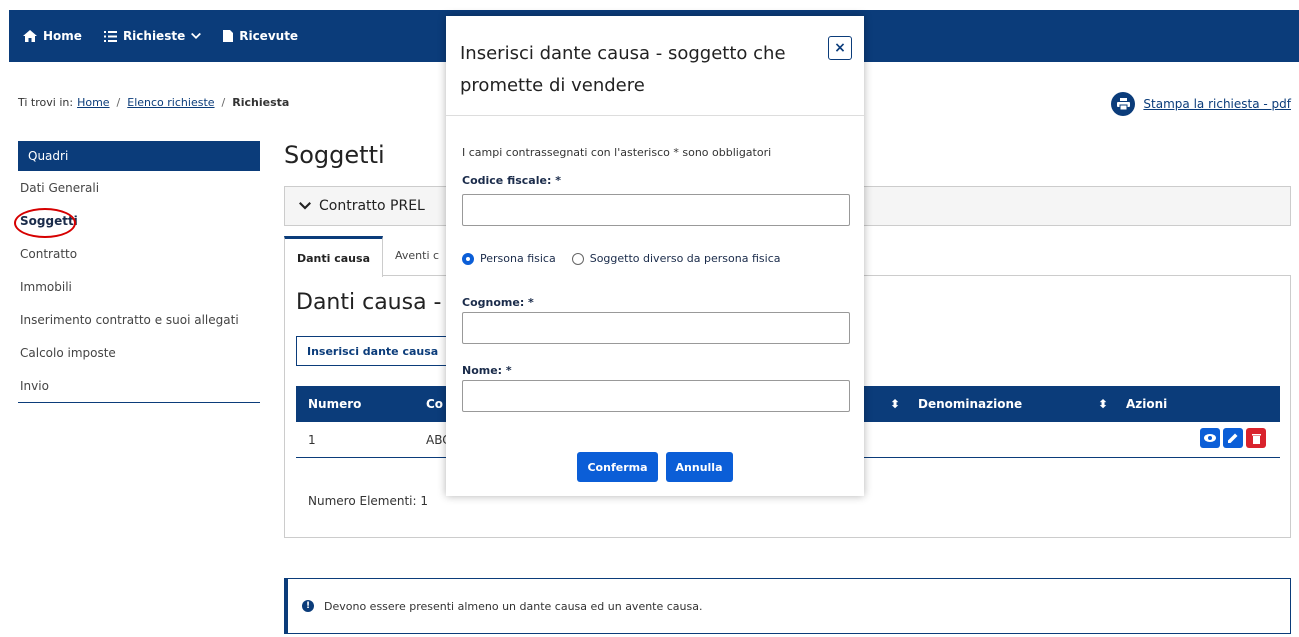  I want to click on nav-richieste: Richieste, so click(152, 36).